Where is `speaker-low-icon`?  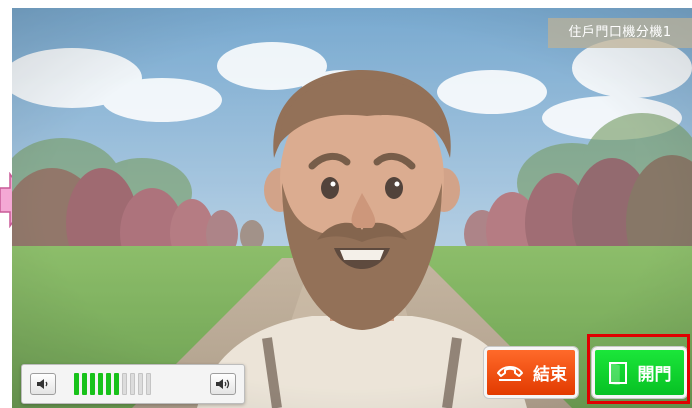
speaker-low-icon is located at coordinates (42, 384).